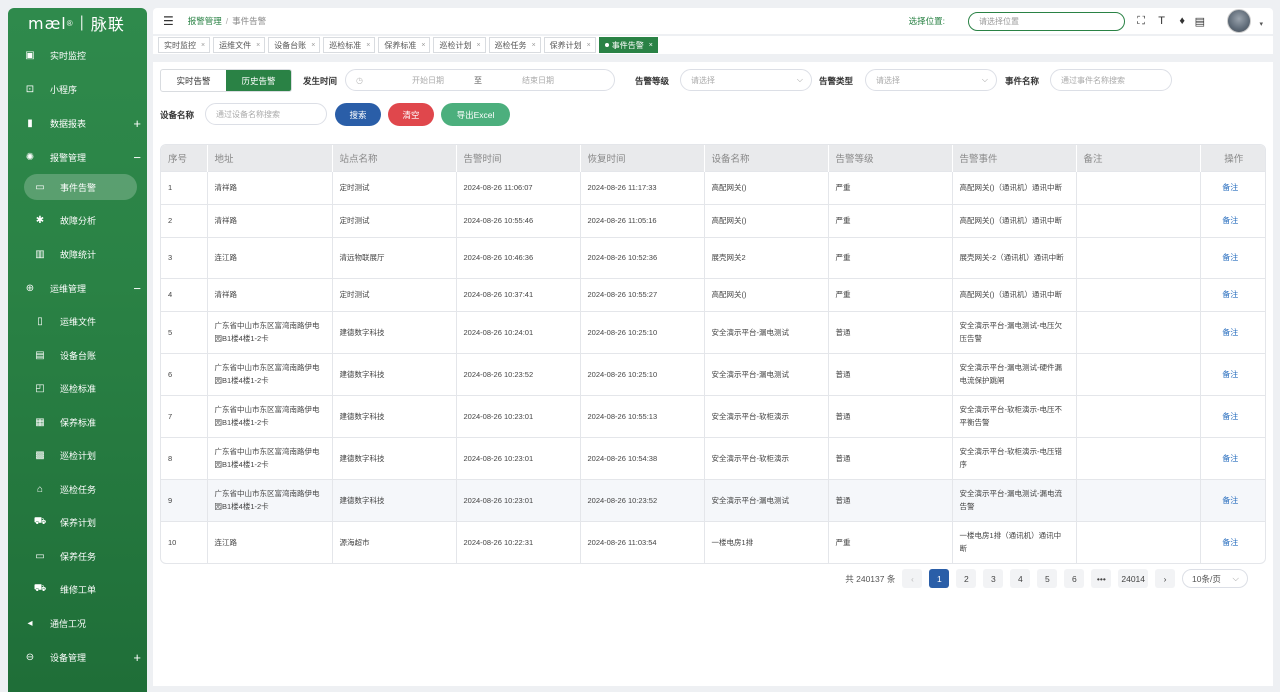  I want to click on sidebar-item-globe: ⊕ 运维管理 −, so click(77, 288).